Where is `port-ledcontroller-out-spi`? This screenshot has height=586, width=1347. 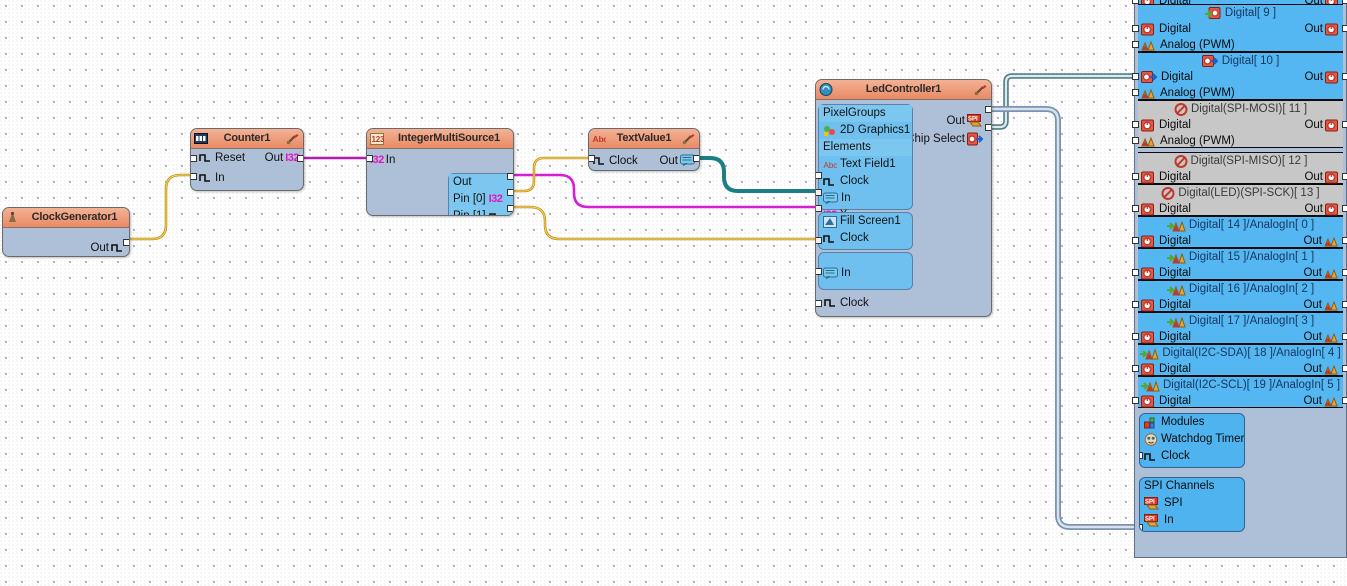 port-ledcontroller-out-spi is located at coordinates (988, 109).